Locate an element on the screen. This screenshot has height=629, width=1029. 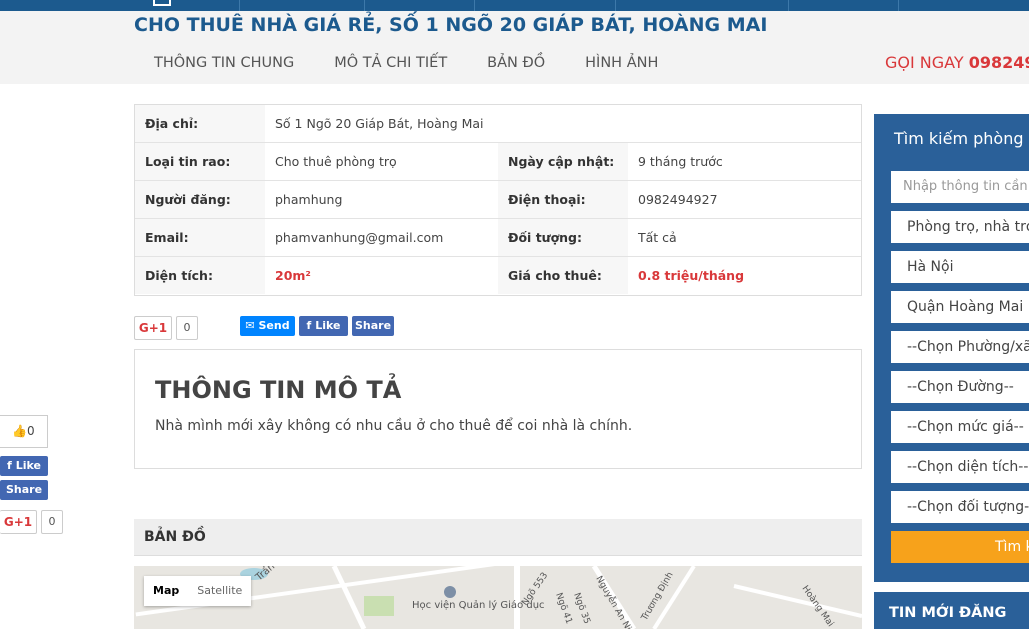
send-label: Send is located at coordinates (274, 325).